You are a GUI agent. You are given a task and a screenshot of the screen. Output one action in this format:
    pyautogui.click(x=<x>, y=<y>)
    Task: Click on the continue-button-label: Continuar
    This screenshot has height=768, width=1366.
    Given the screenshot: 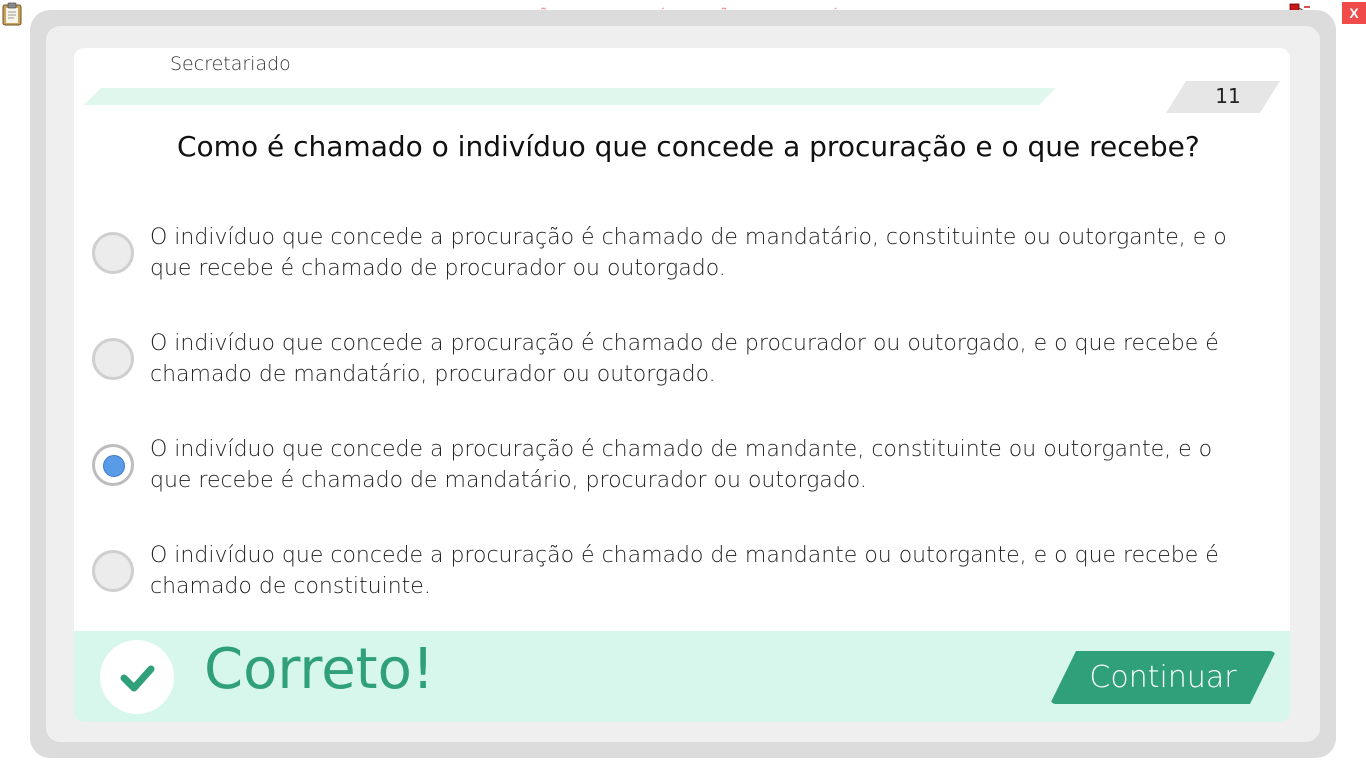 What is the action you would take?
    pyautogui.click(x=1163, y=677)
    